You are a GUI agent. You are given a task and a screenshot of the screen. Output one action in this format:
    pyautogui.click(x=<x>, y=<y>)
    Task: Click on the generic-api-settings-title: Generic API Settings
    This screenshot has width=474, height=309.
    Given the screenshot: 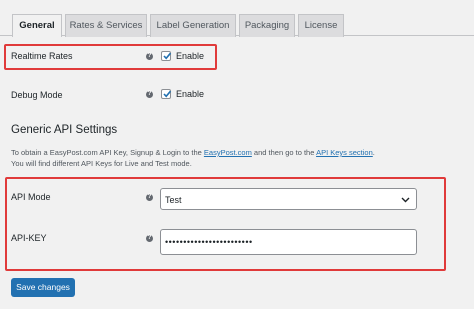 What is the action you would take?
    pyautogui.click(x=64, y=130)
    